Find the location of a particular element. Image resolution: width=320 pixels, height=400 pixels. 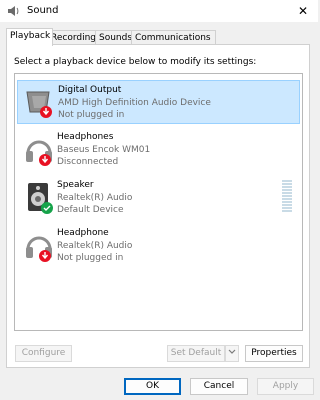

ok-button: OK is located at coordinates (152, 386).